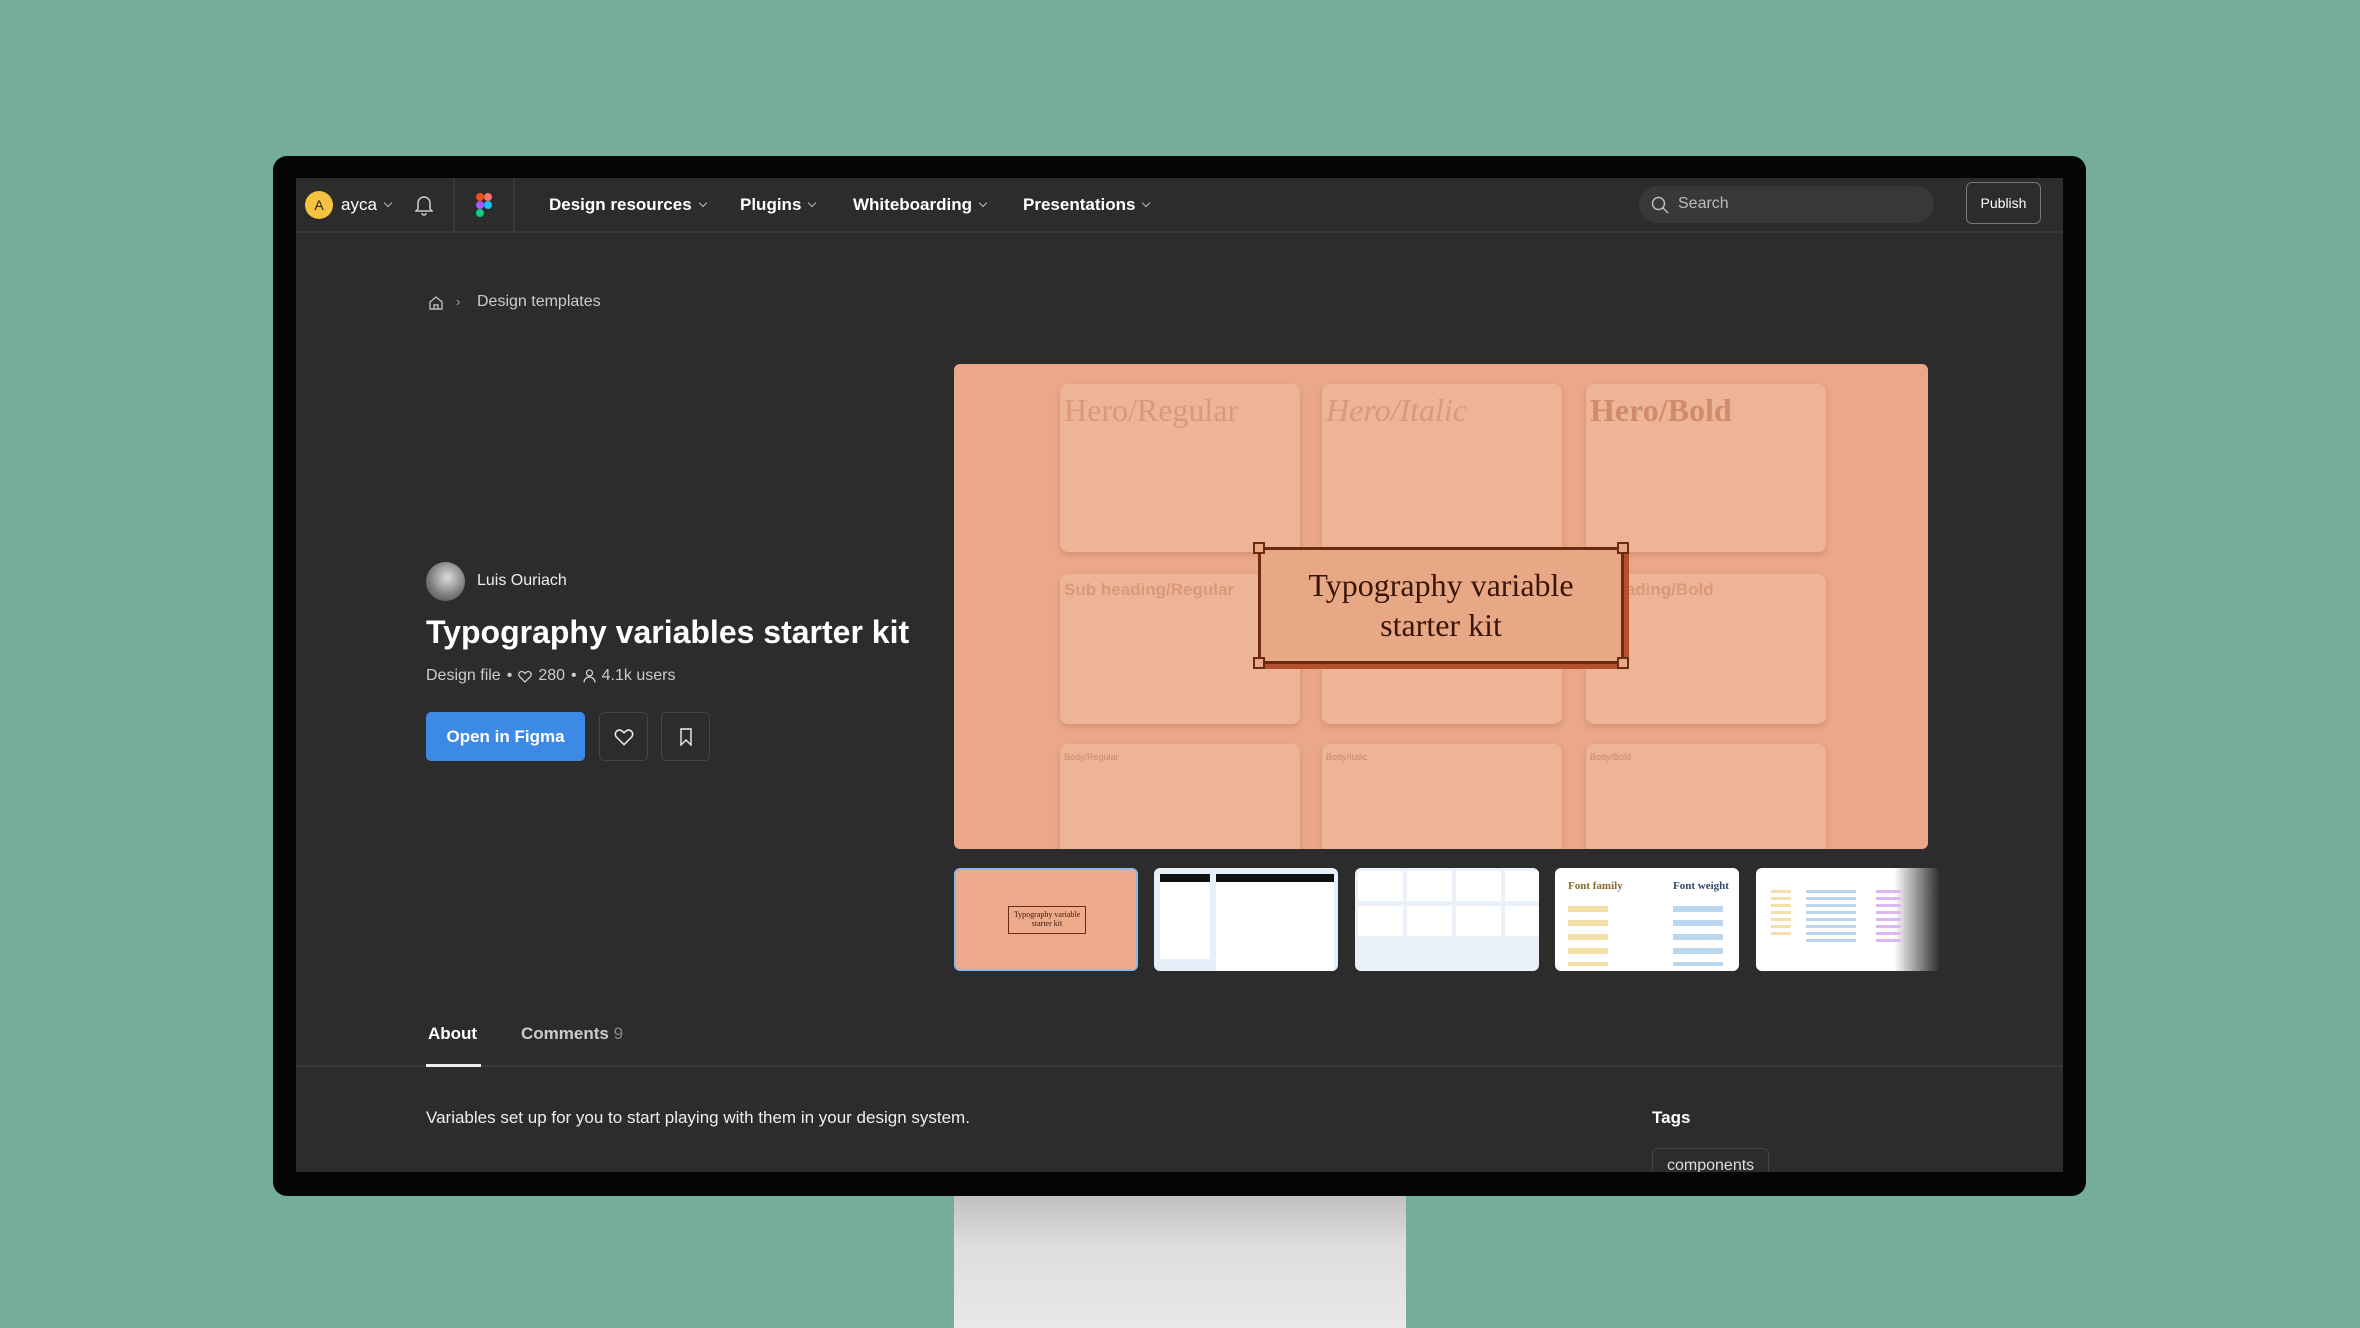 The image size is (2360, 1328). I want to click on thumb-label: Font family, so click(1595, 886).